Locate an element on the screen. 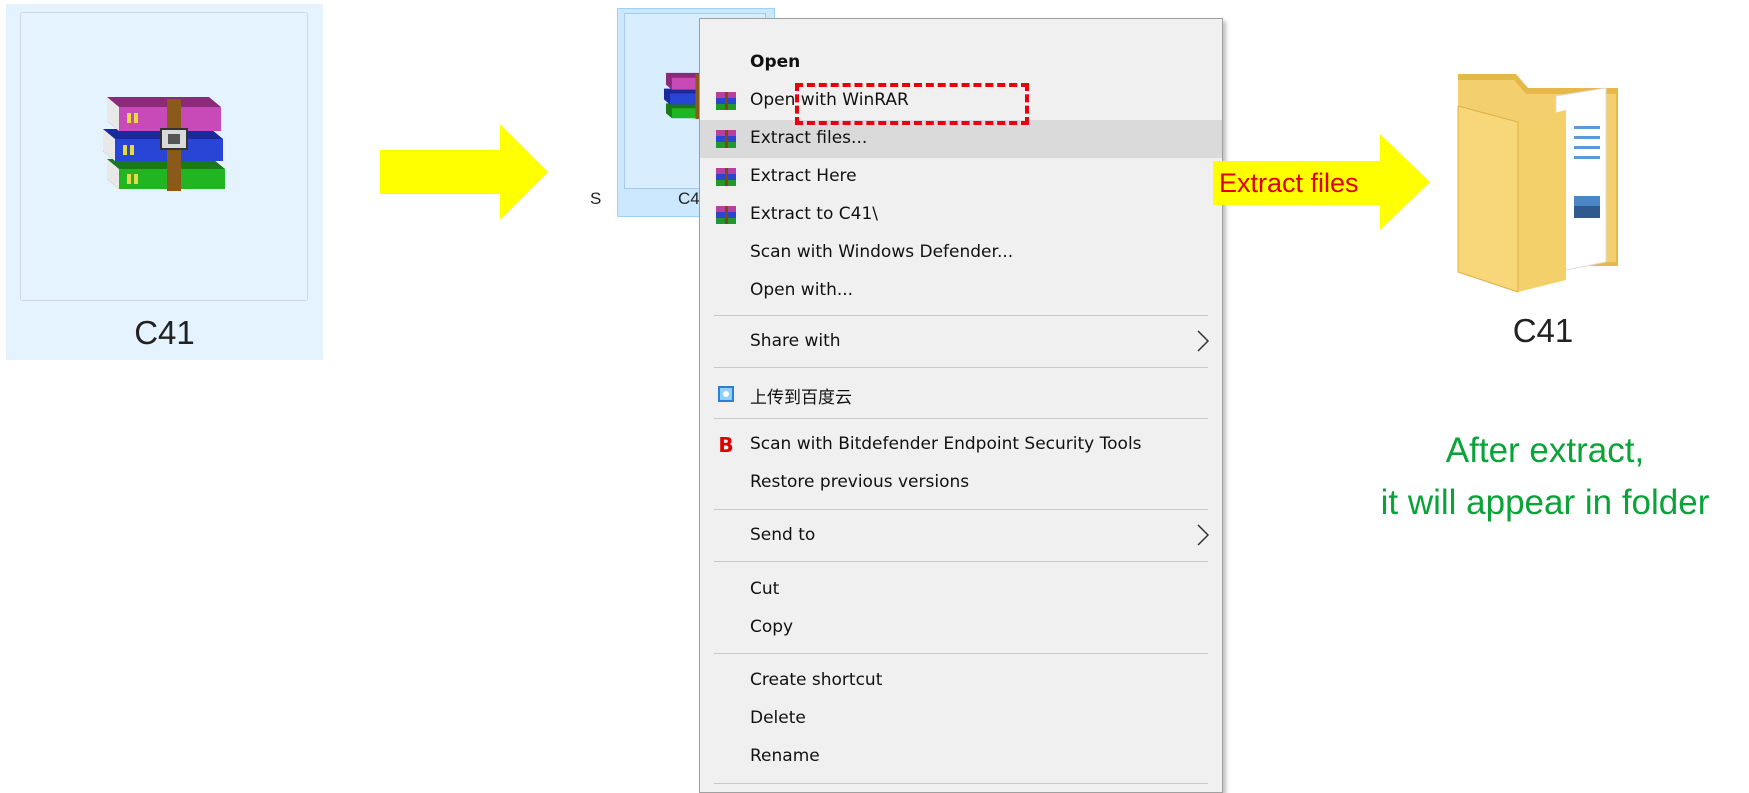 This screenshot has height=793, width=1749. highlight-box is located at coordinates (912, 104).